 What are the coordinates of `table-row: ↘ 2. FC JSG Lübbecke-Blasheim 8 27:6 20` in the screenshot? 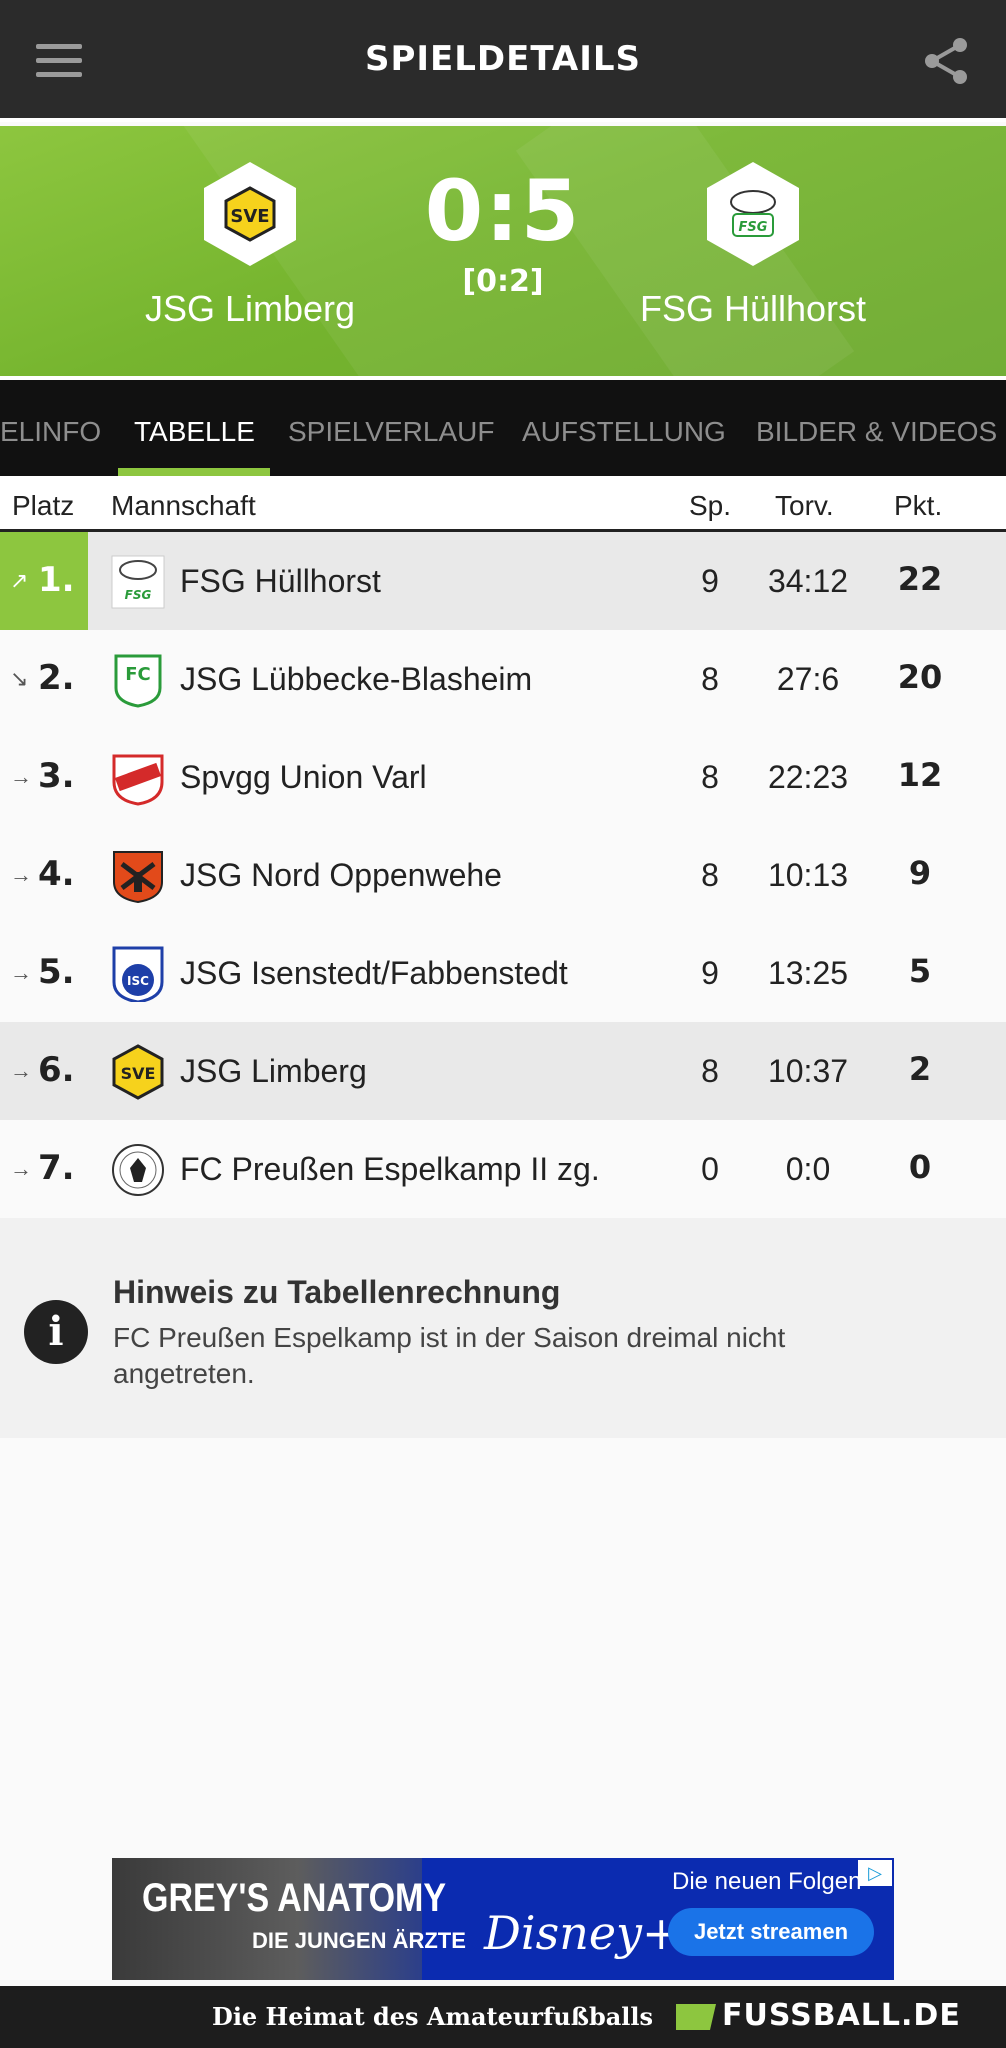 It's located at (503, 679).